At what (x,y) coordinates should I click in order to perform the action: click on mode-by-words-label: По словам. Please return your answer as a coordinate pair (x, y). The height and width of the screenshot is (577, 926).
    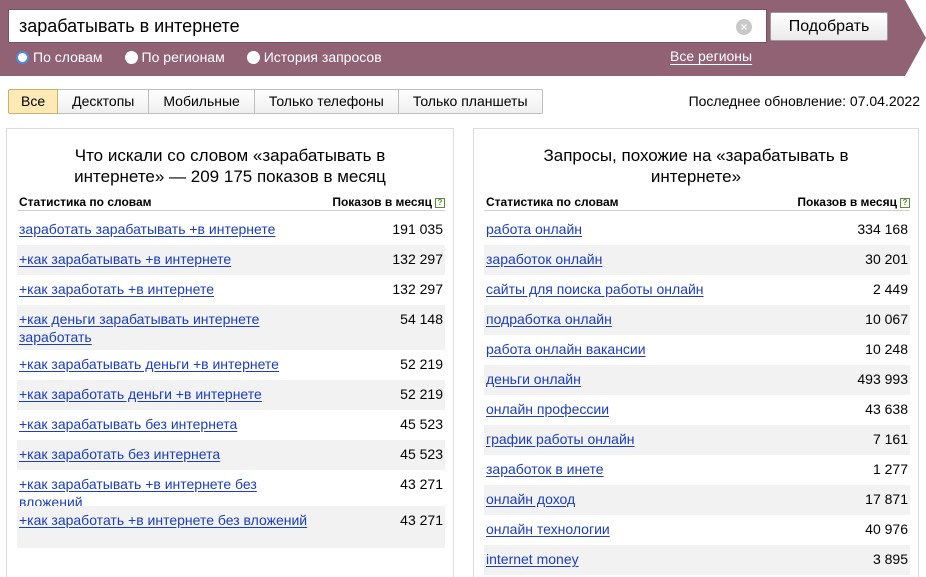
    Looking at the image, I should click on (68, 57).